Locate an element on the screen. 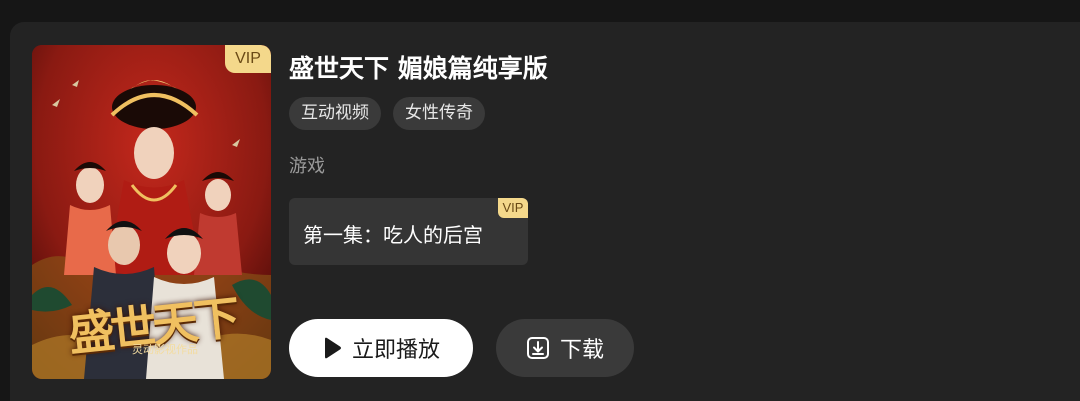  tag-female-legend: 女性传奇 is located at coordinates (439, 113).